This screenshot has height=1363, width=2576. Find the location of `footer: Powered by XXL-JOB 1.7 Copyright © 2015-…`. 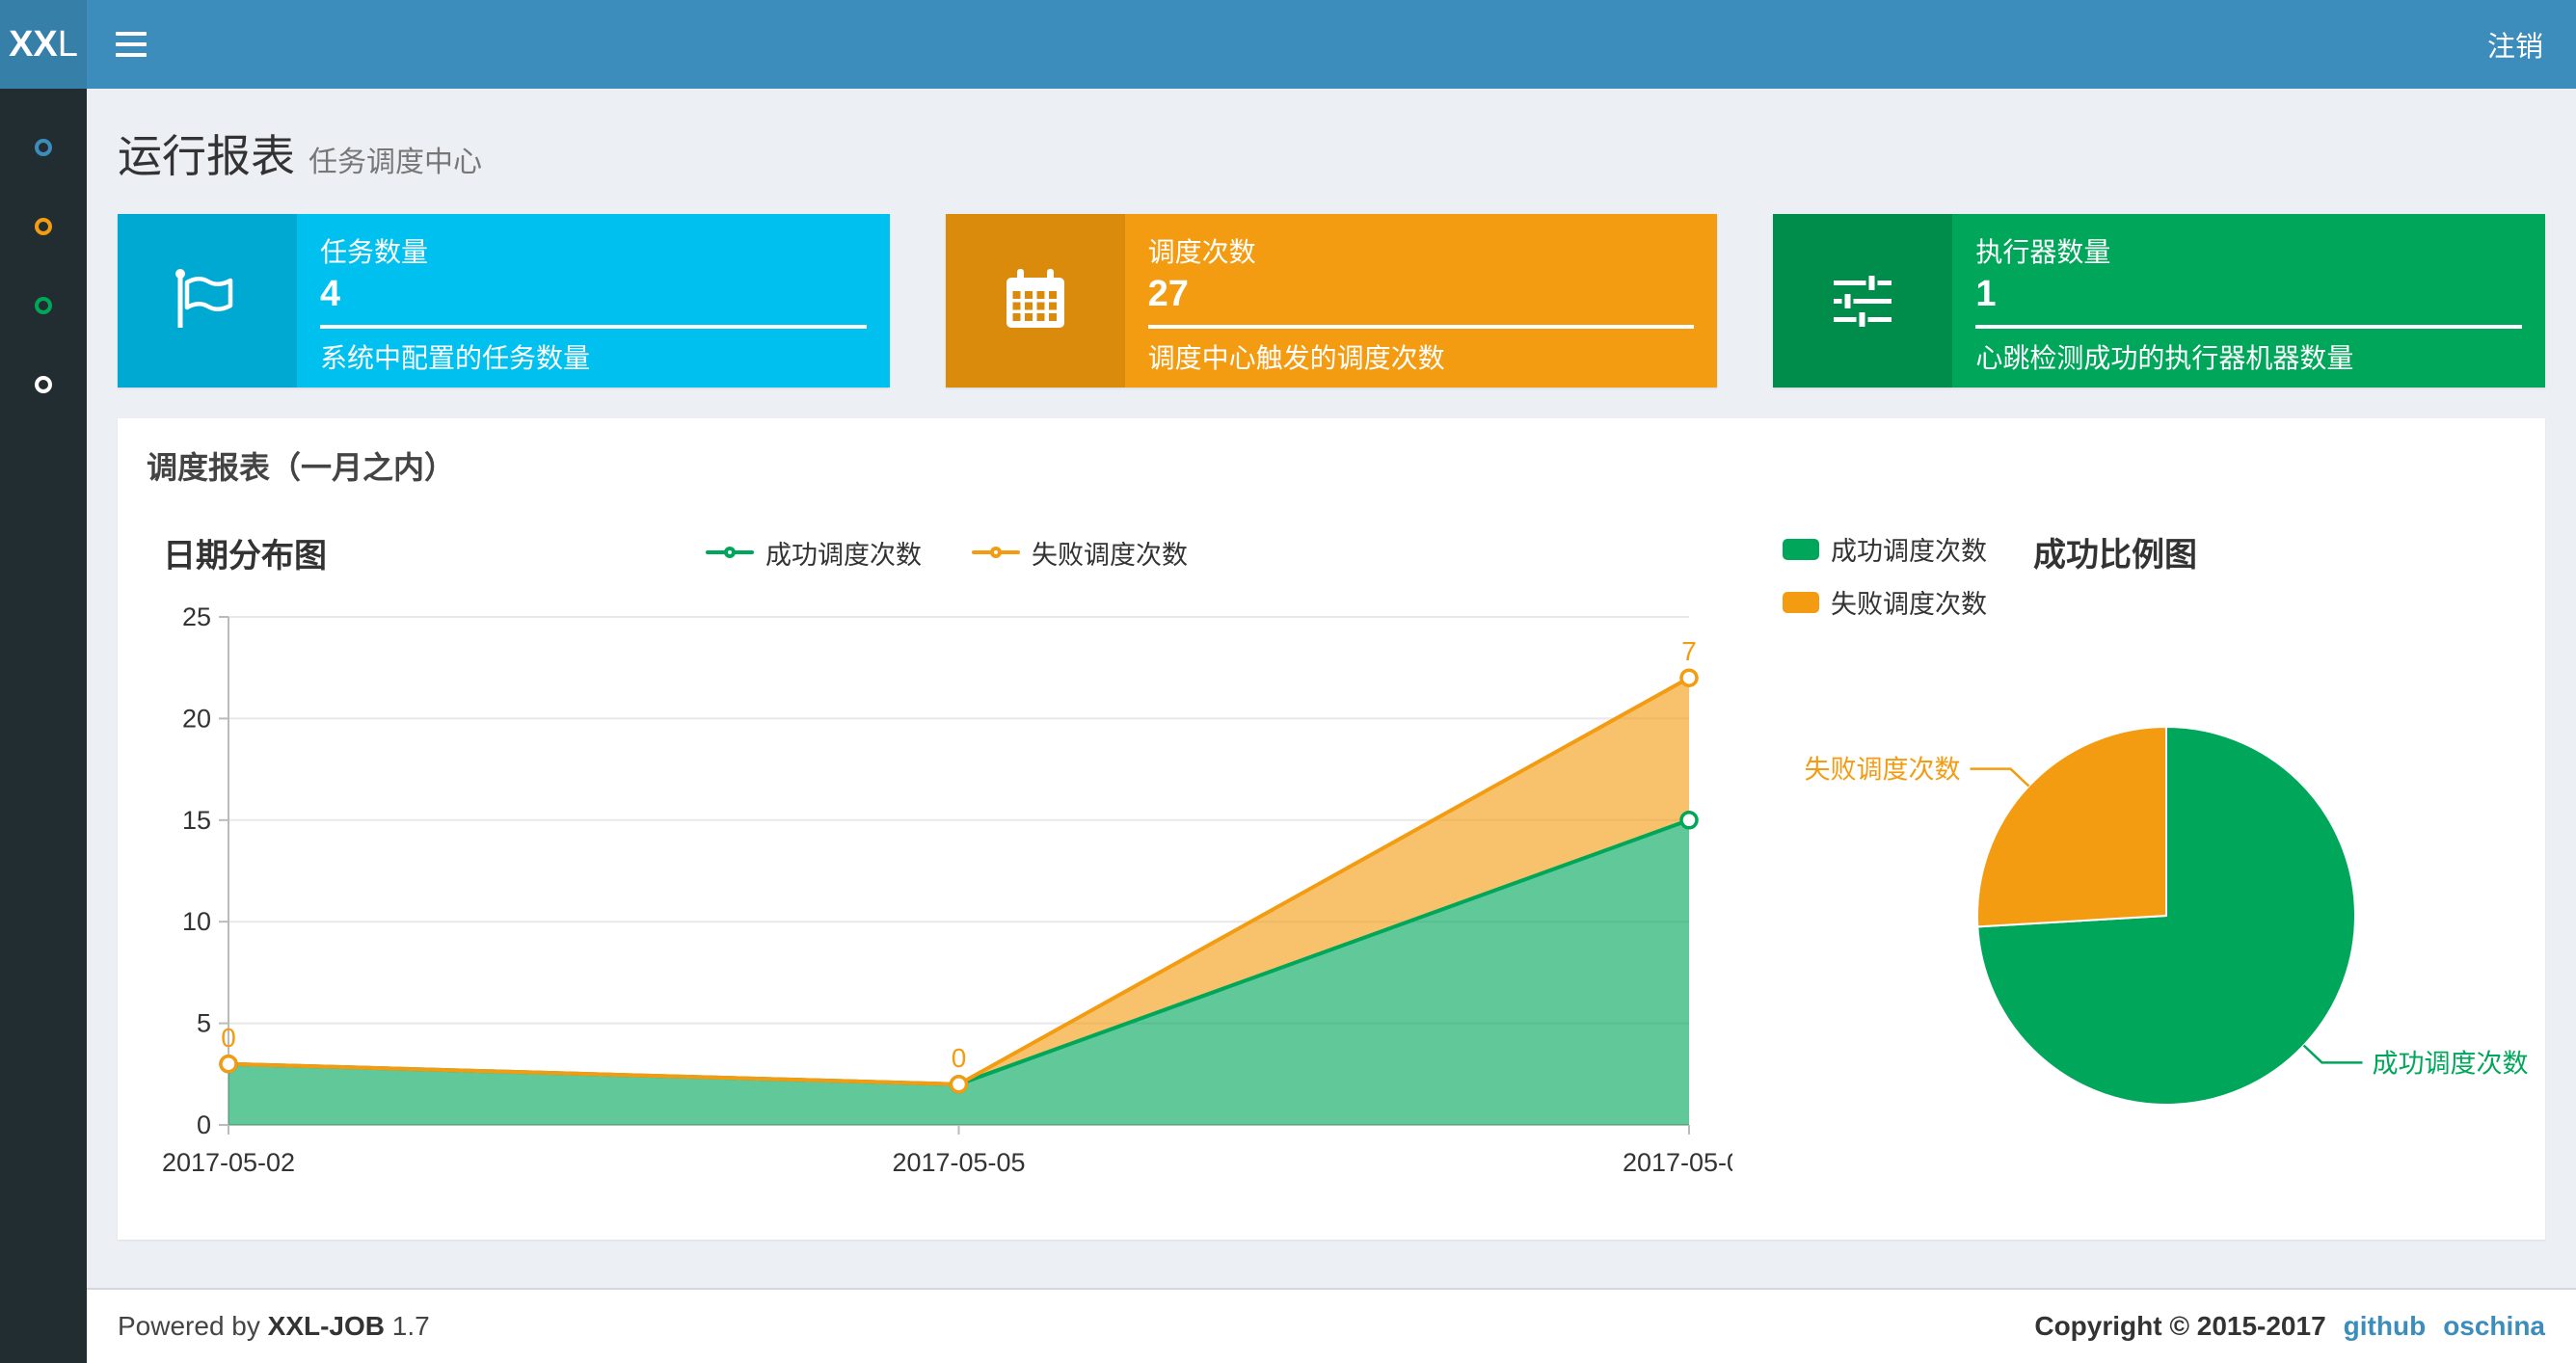

footer: Powered by XXL-JOB 1.7 Copyright © 2015-… is located at coordinates (1331, 1325).